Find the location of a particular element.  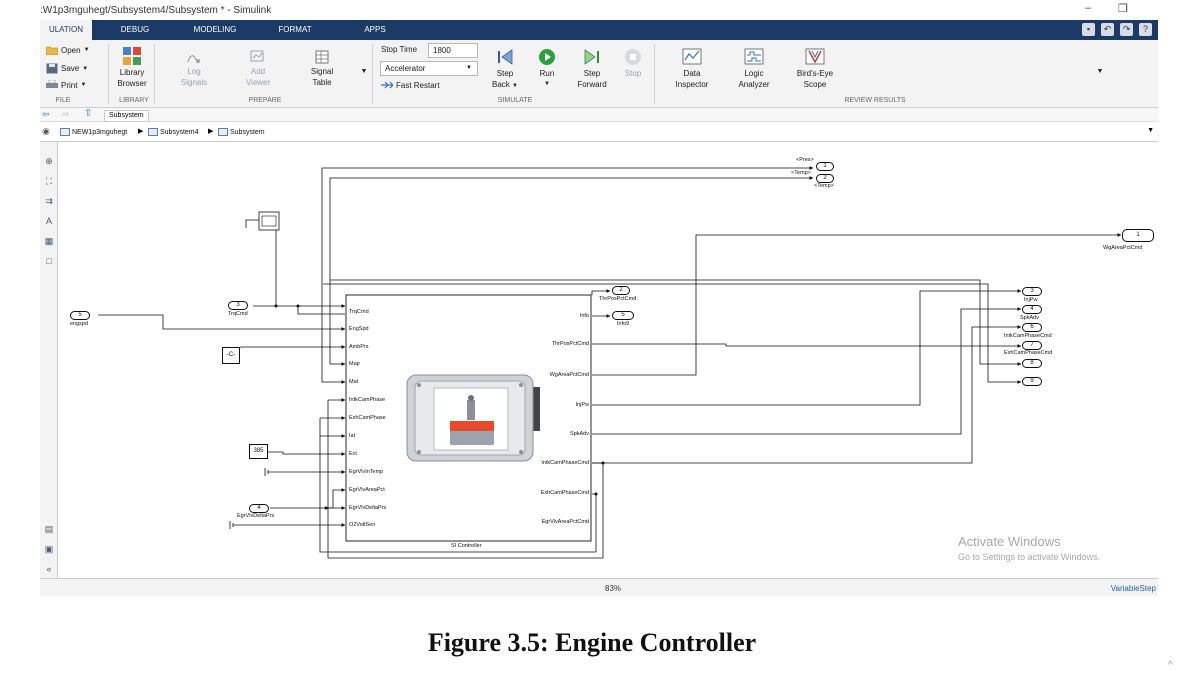

fit-view-icon: ⛶ is located at coordinates (49, 181).